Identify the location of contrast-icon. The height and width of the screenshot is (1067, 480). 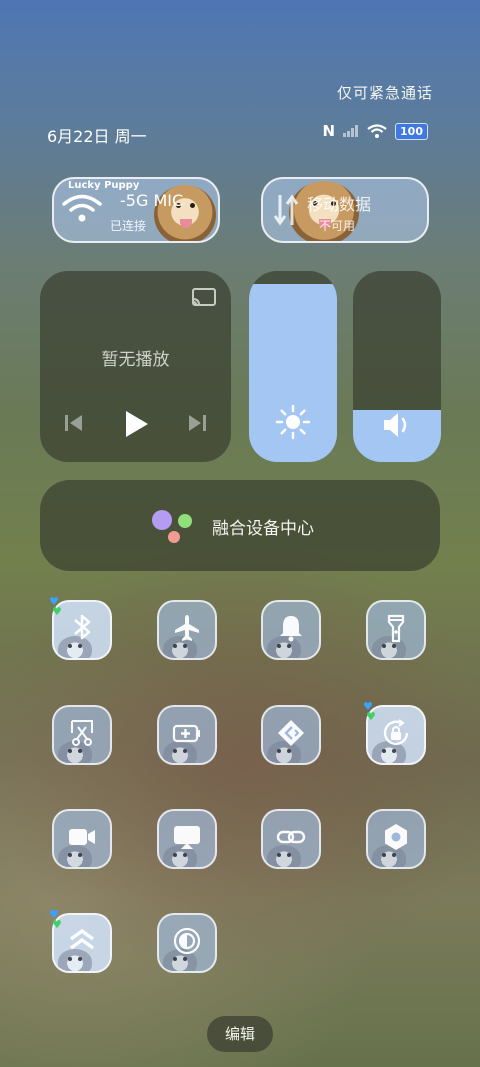
(187, 941).